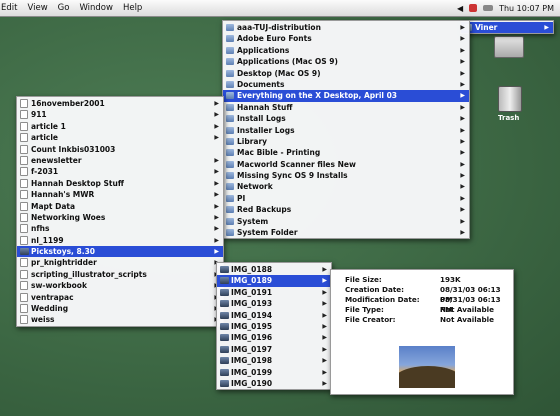 The width and height of the screenshot is (560, 416). Describe the element at coordinates (11, 8) in the screenshot. I see `menu-edit: Edit` at that location.